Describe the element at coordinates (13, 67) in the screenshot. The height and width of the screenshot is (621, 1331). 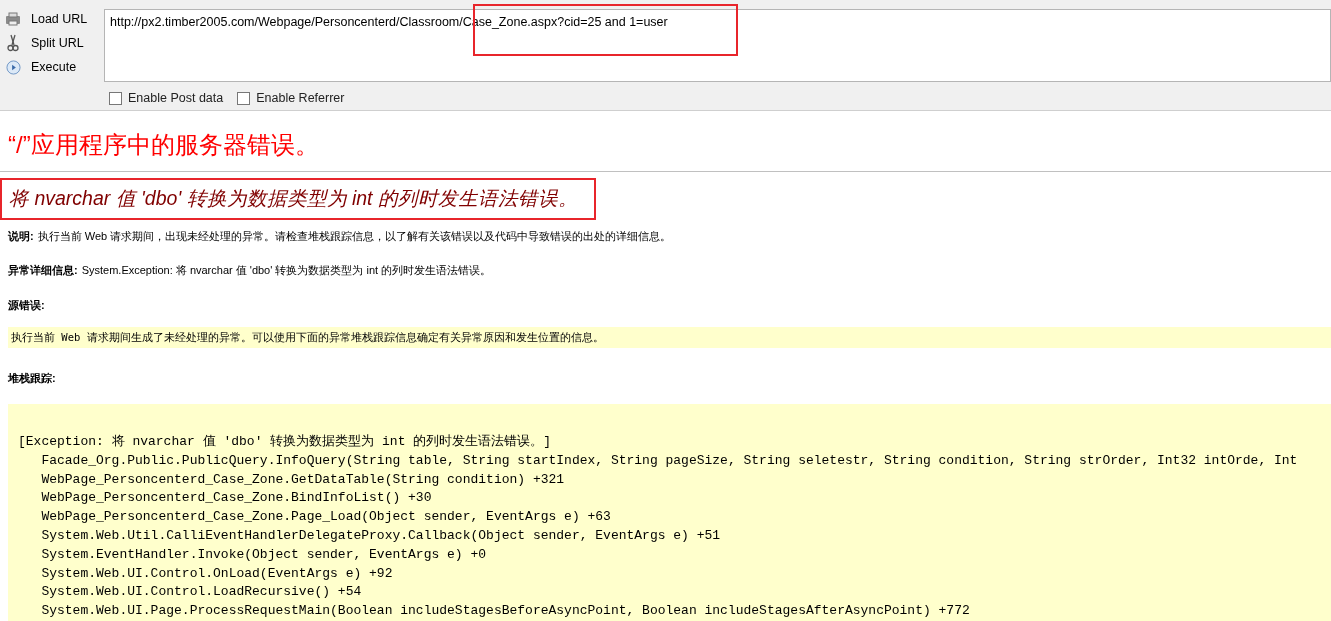
I see `play-icon` at that location.